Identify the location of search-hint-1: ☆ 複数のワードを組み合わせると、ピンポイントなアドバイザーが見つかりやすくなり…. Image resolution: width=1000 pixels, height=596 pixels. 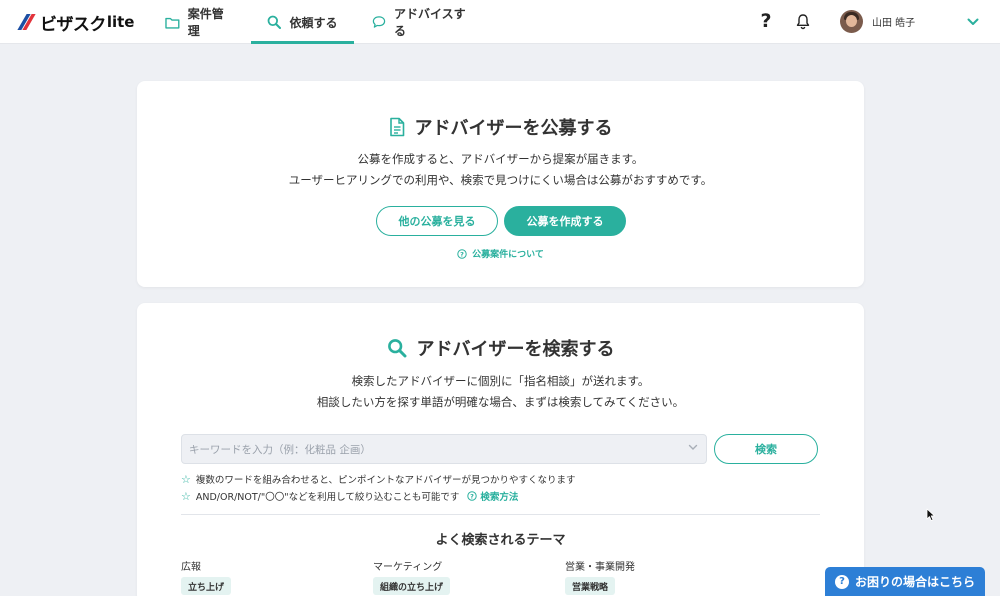
(378, 479).